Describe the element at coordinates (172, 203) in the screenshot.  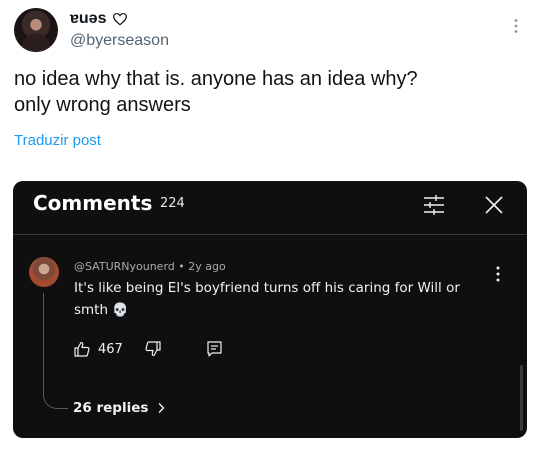
I see `comments-count: 224` at that location.